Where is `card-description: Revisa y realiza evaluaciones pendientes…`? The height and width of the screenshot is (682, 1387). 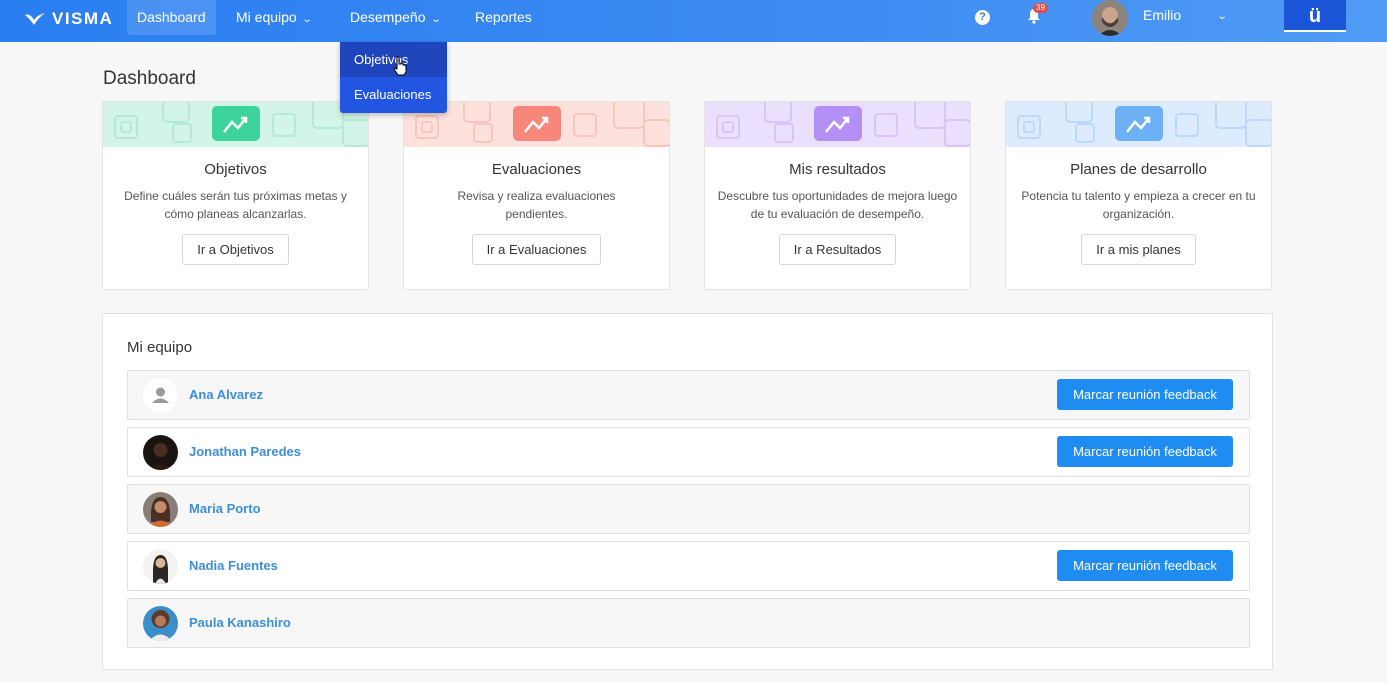
card-description: Revisa y realiza evaluaciones pendientes… is located at coordinates (536, 205).